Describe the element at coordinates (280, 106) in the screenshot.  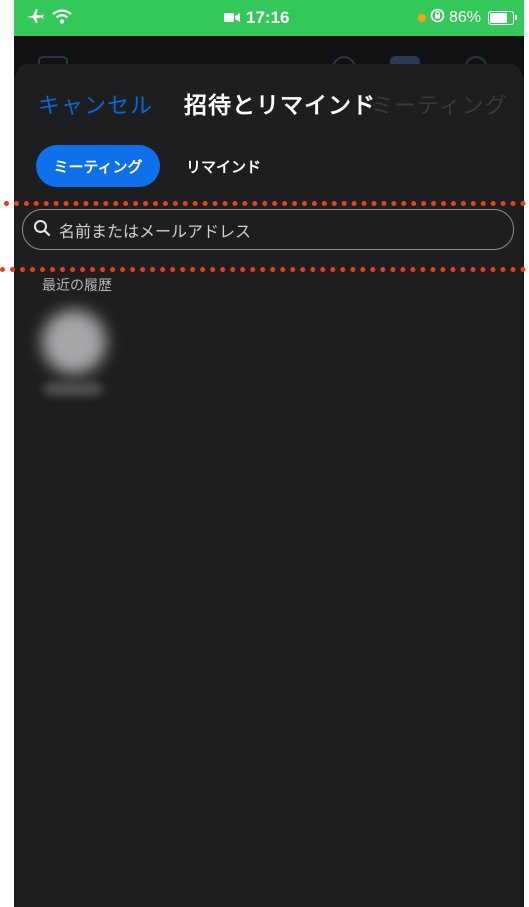
I see `sheet-title: 招待とリマインド` at that location.